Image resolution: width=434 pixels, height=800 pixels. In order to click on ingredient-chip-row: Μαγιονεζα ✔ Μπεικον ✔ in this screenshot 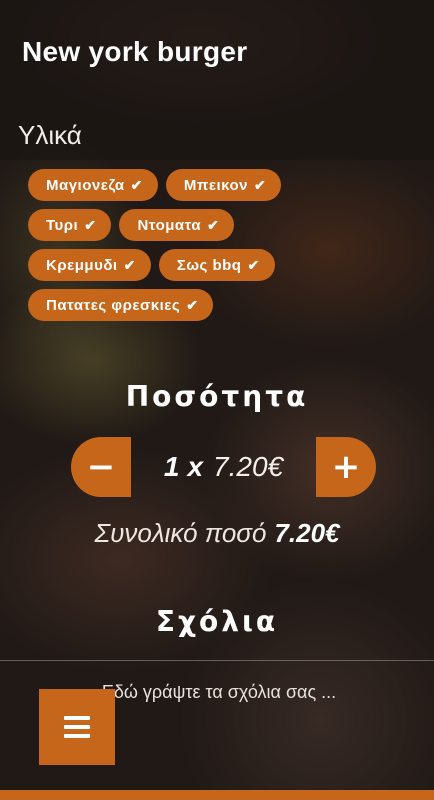, I will do `click(223, 185)`.